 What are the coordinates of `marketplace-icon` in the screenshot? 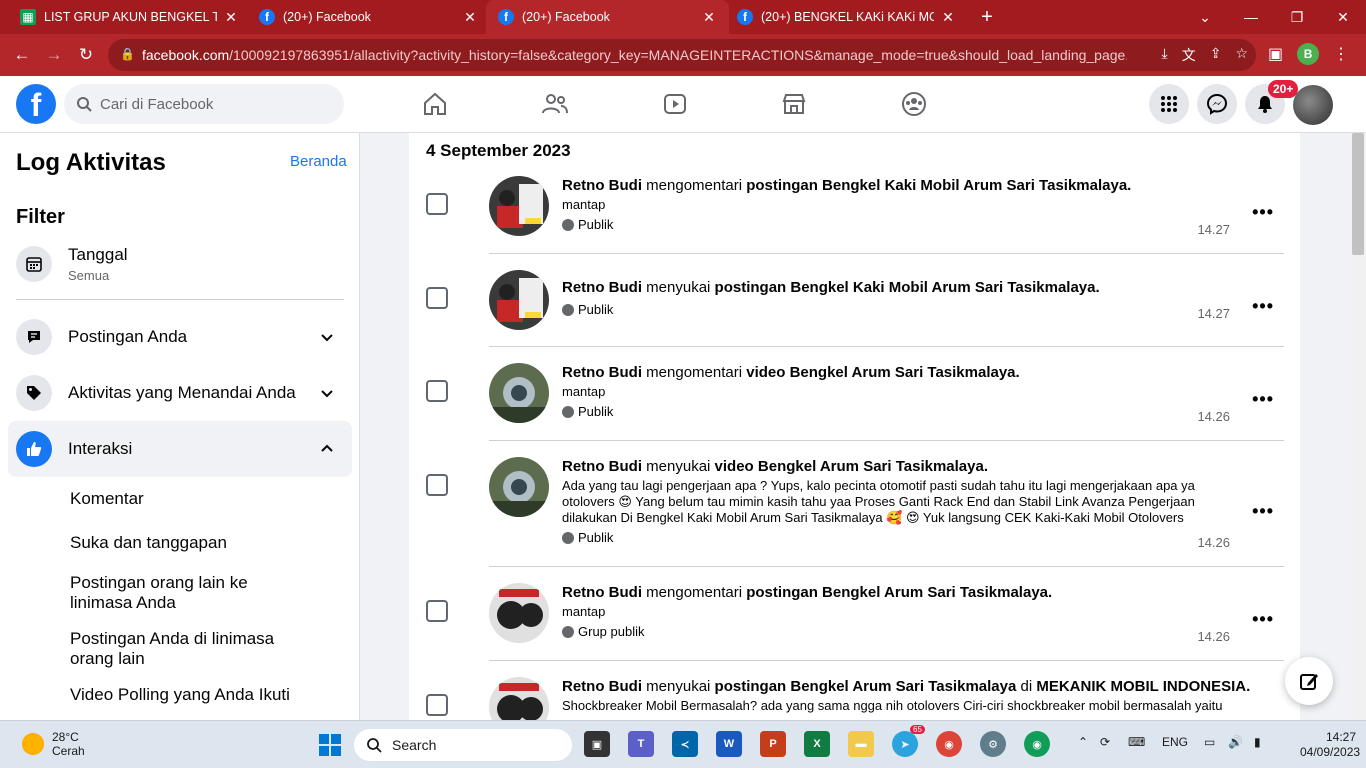 It's located at (794, 104).